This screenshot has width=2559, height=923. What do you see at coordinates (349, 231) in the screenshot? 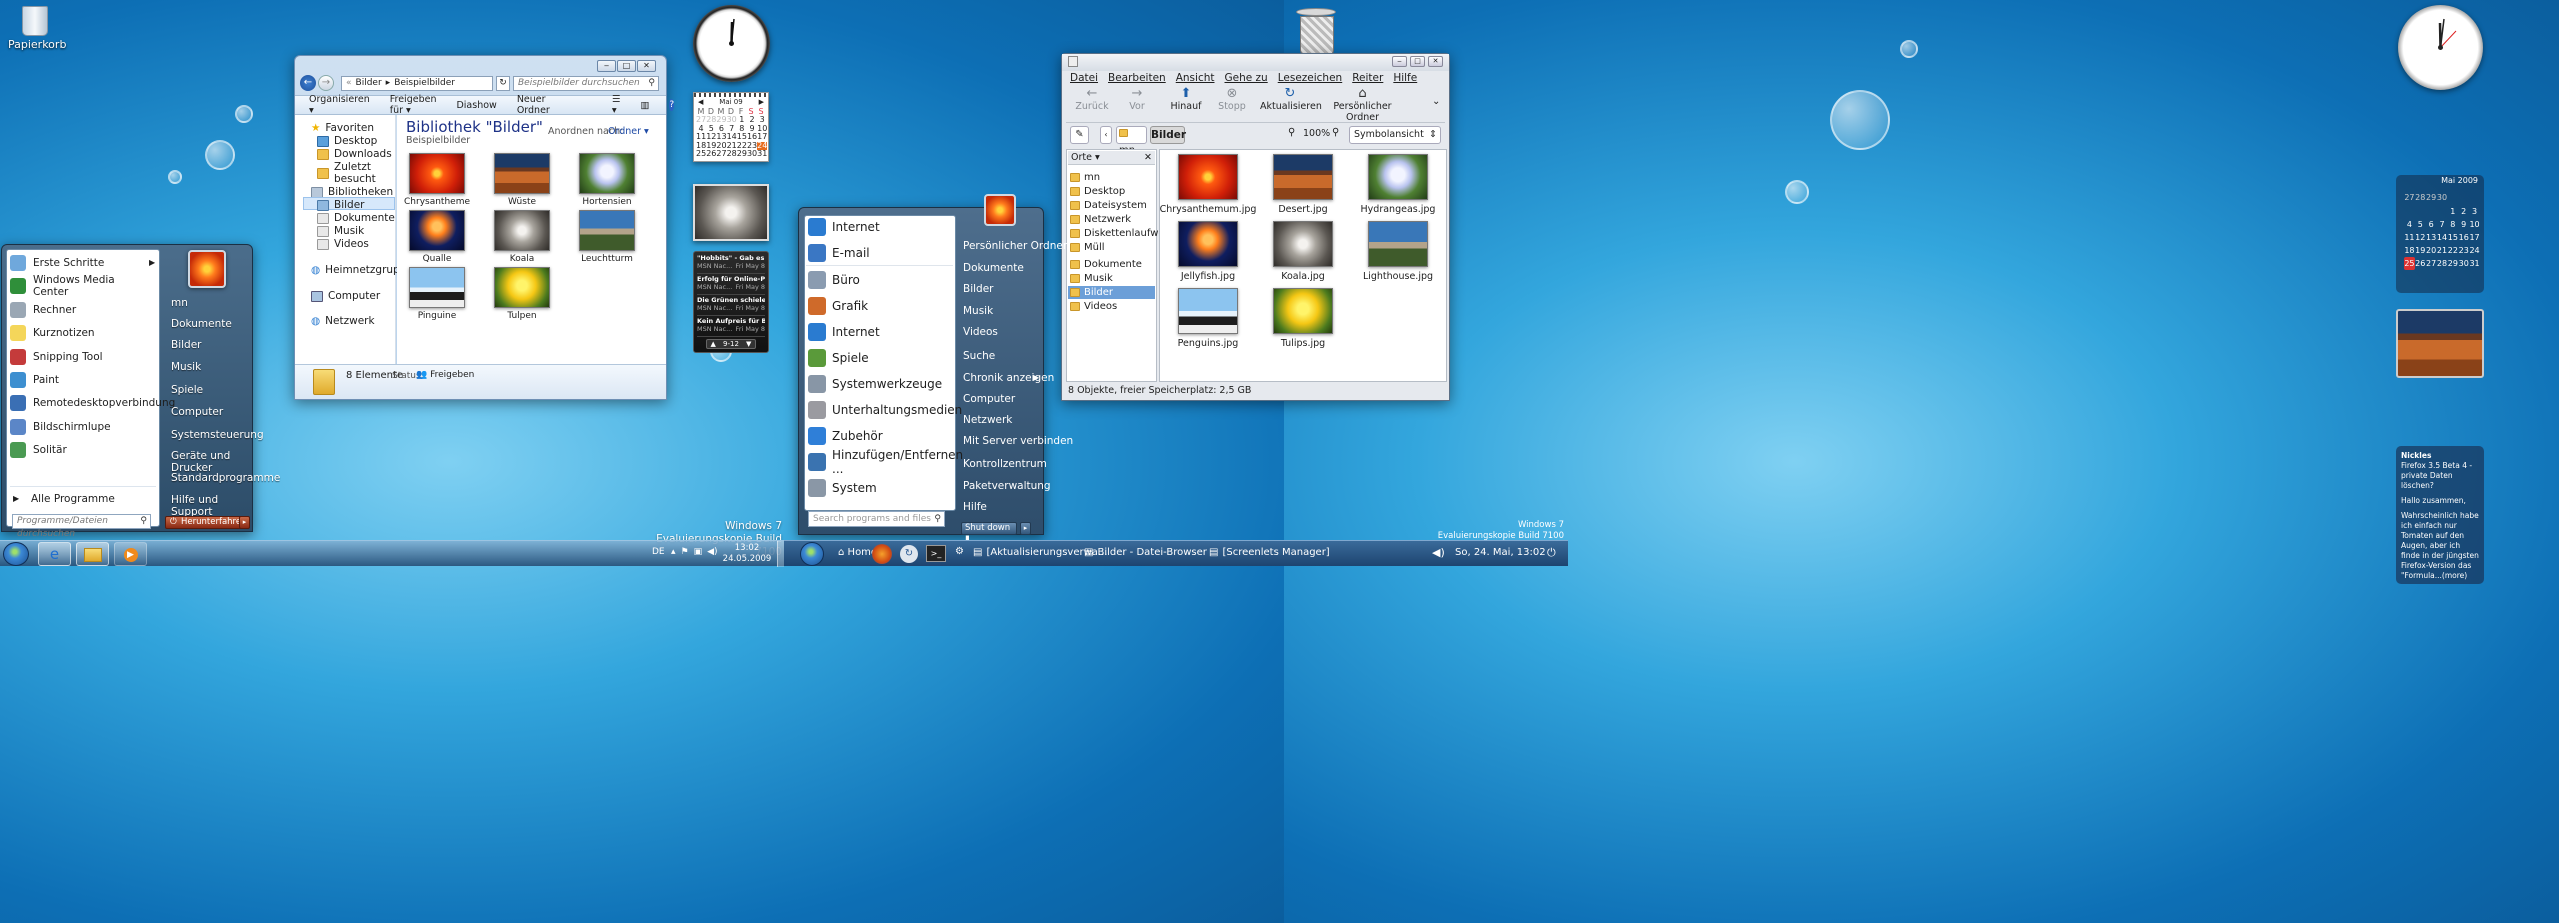
I see `nav-musik: Musik` at bounding box center [349, 231].